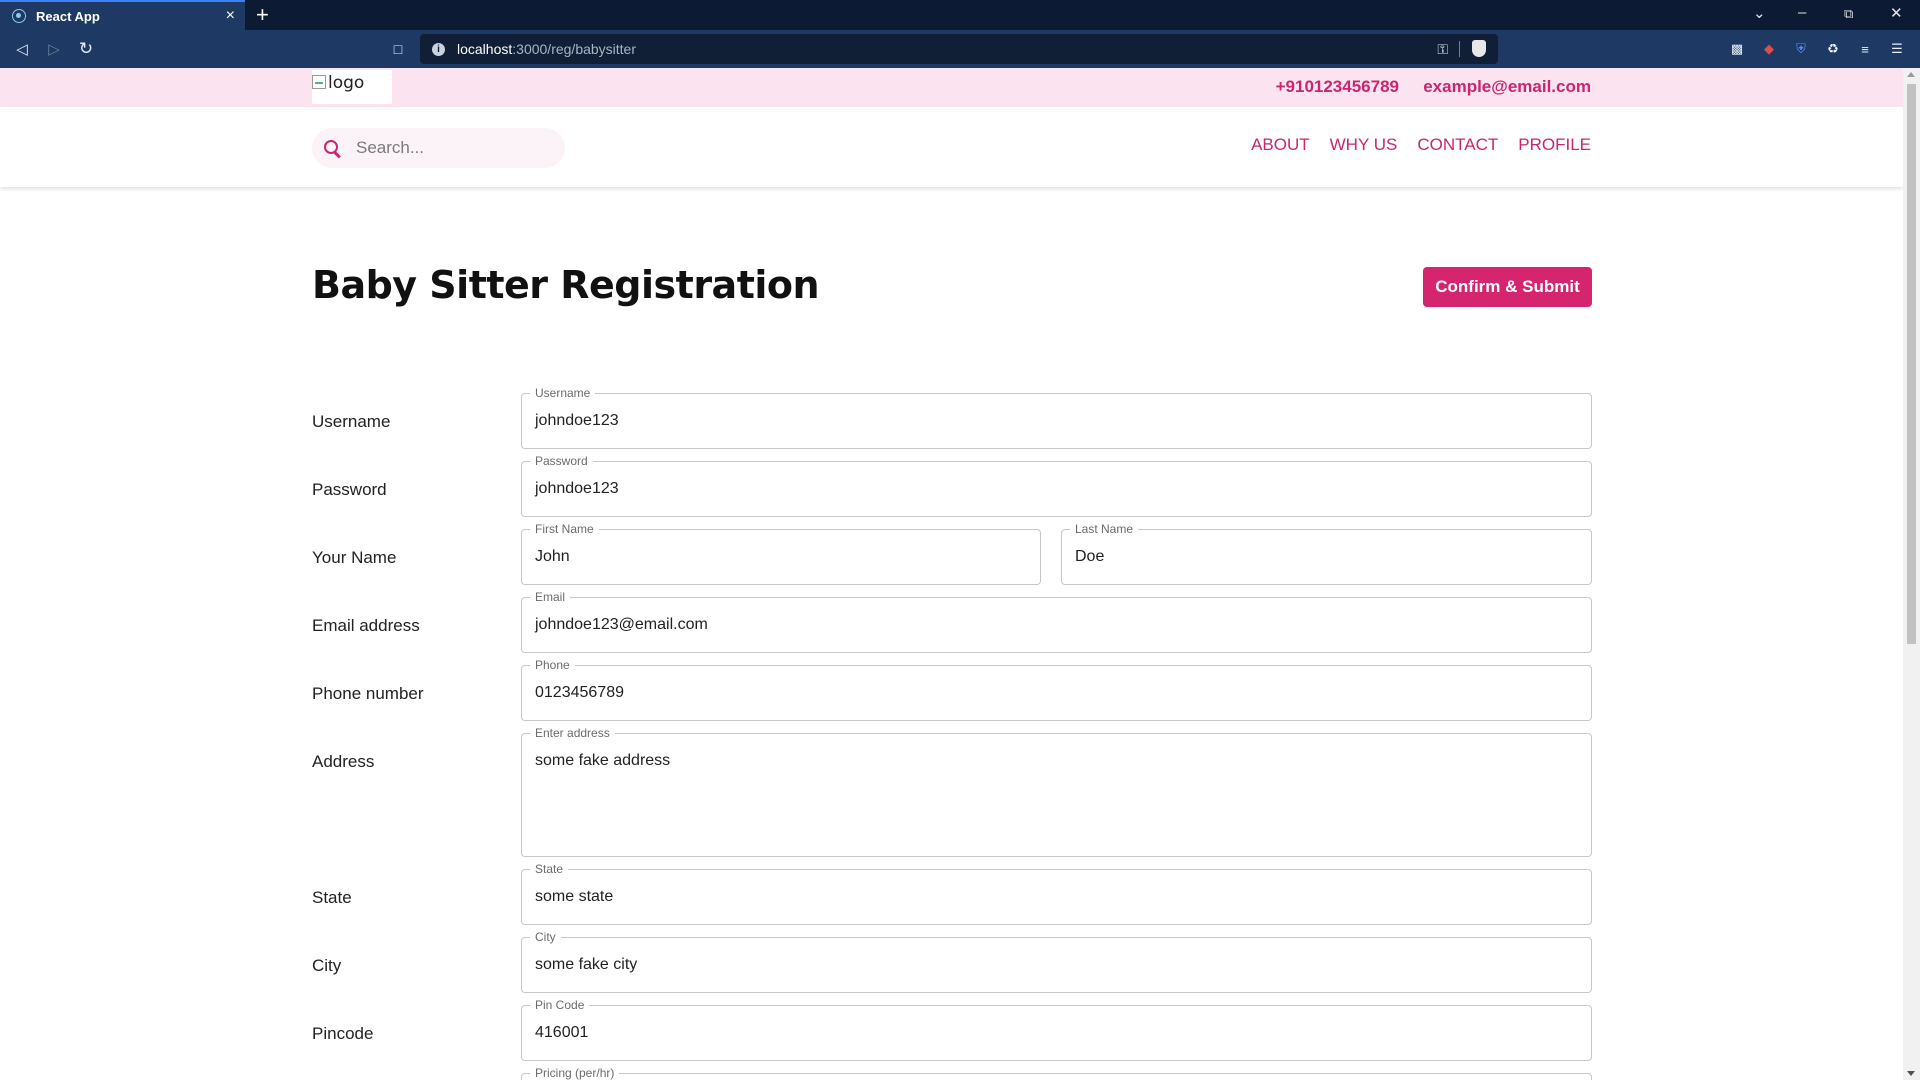  Describe the element at coordinates (346, 83) in the screenshot. I see `logo-alt-text: logo` at that location.